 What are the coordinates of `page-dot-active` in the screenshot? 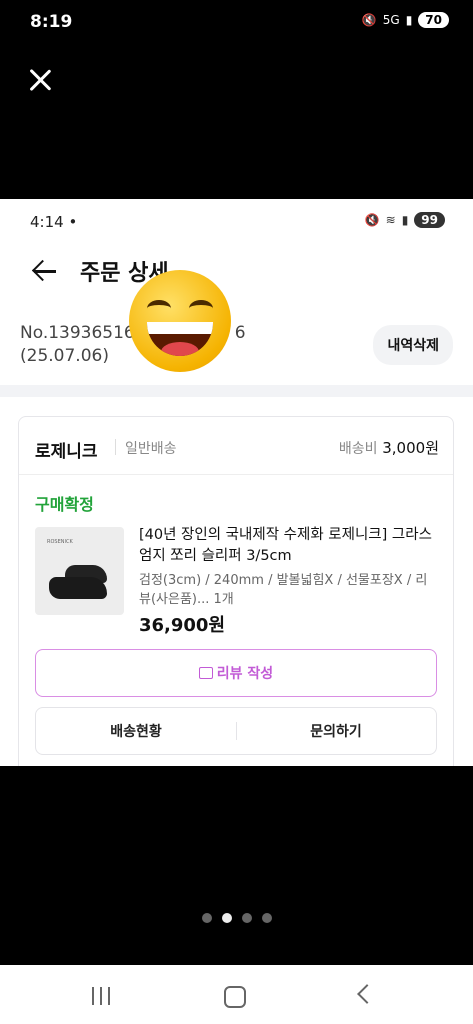 It's located at (226, 918).